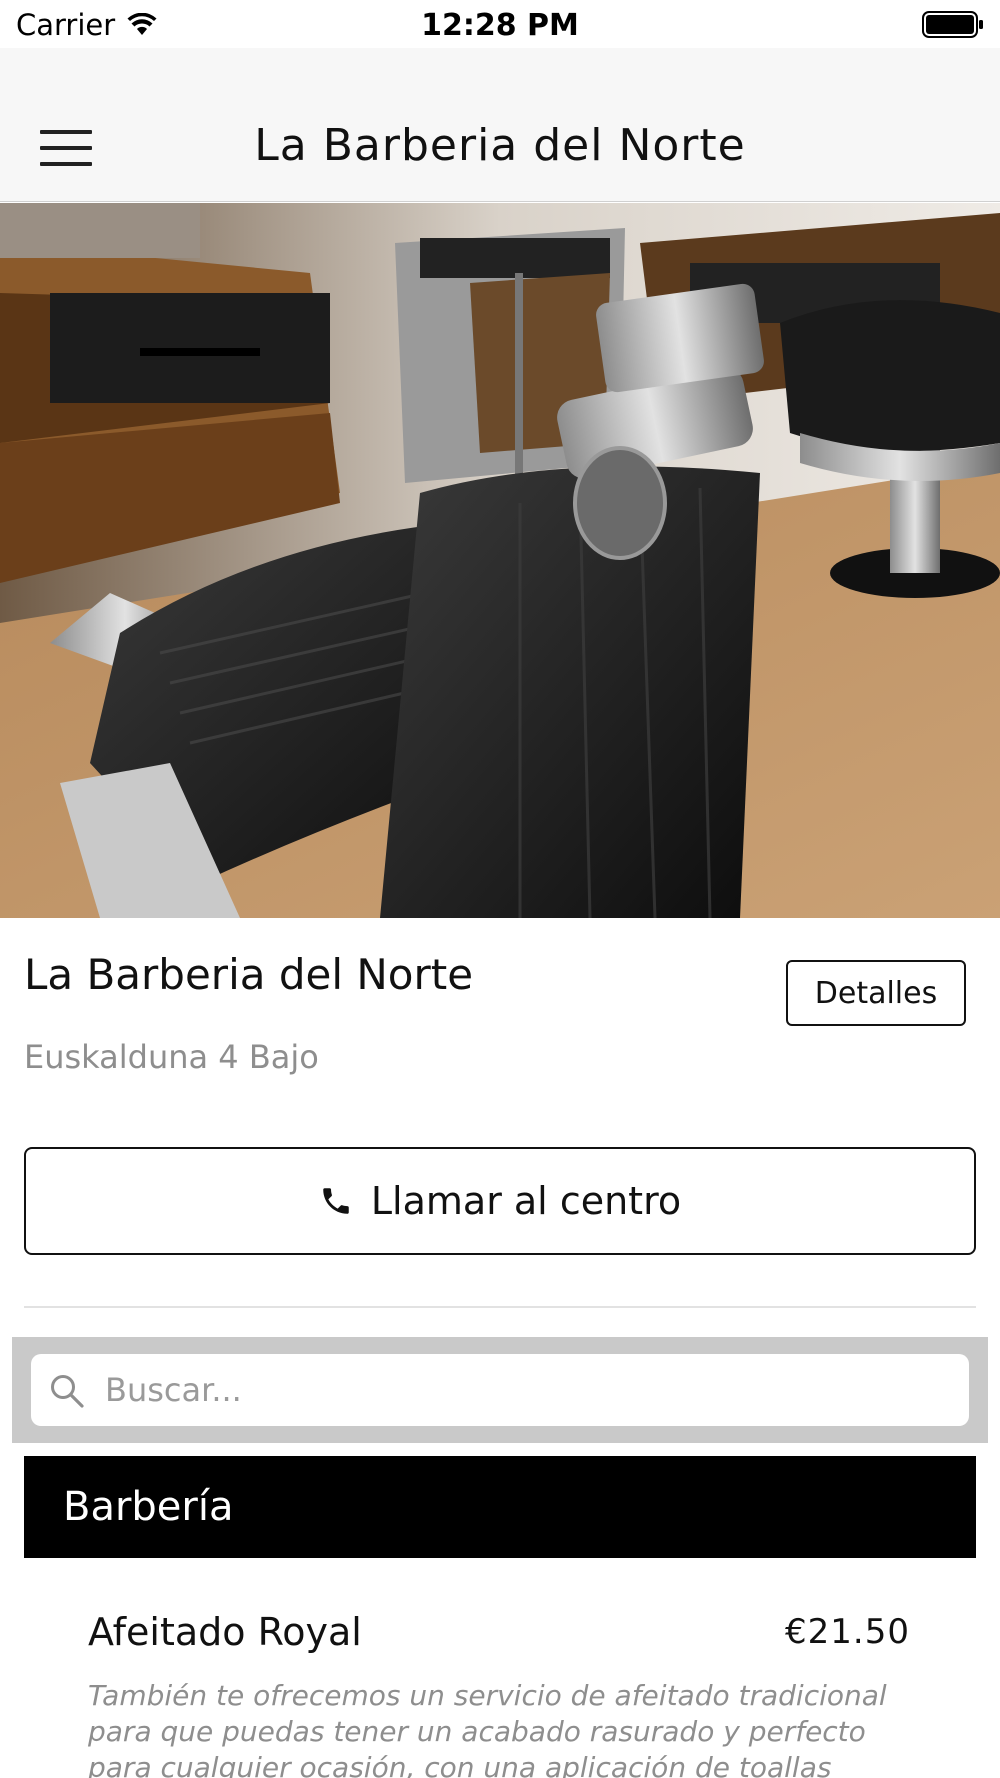 This screenshot has width=1000, height=1778. Describe the element at coordinates (500, 1507) in the screenshot. I see `category-header: Barbería` at that location.